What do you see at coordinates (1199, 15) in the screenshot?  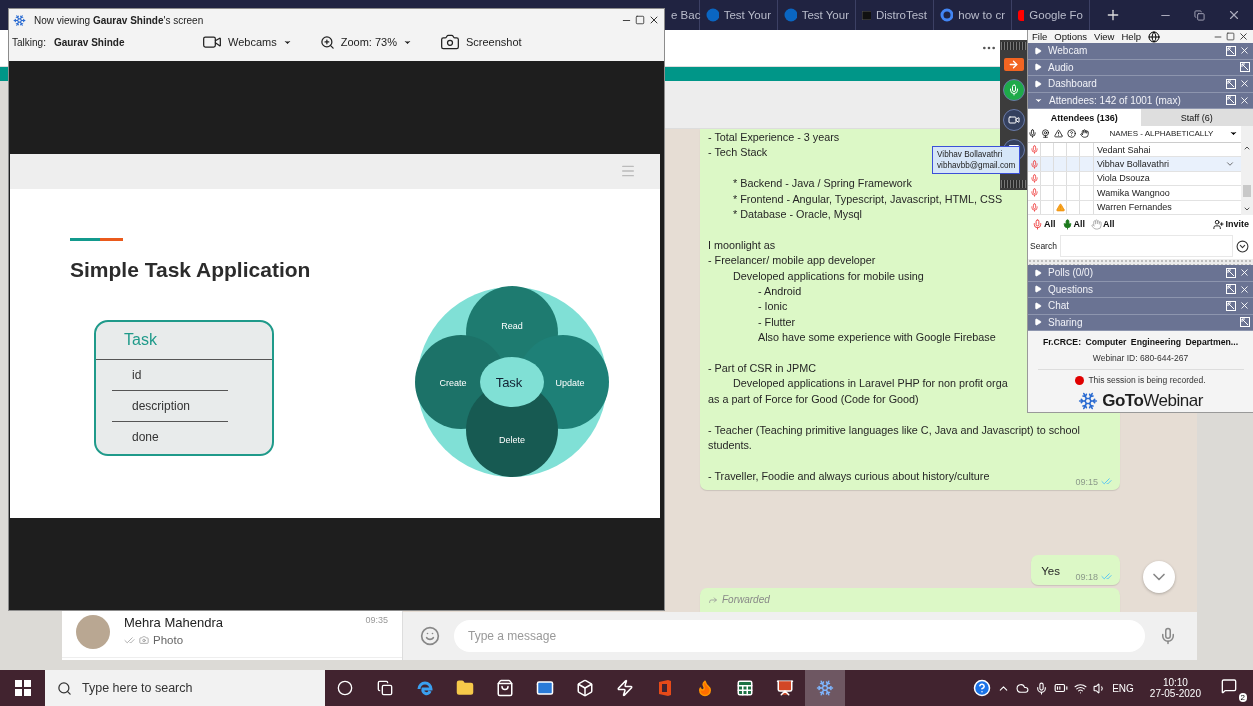 I see `restore-button` at bounding box center [1199, 15].